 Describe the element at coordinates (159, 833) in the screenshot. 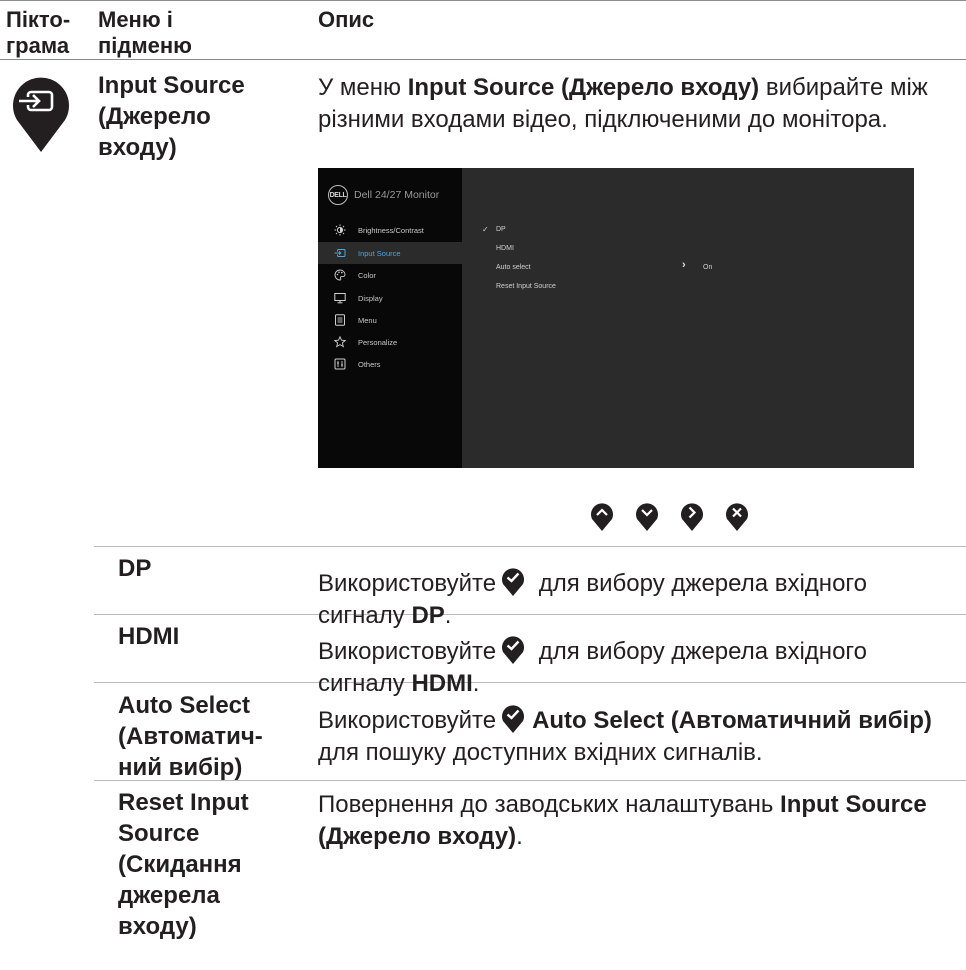

I see `reset-title-line2: Source` at that location.